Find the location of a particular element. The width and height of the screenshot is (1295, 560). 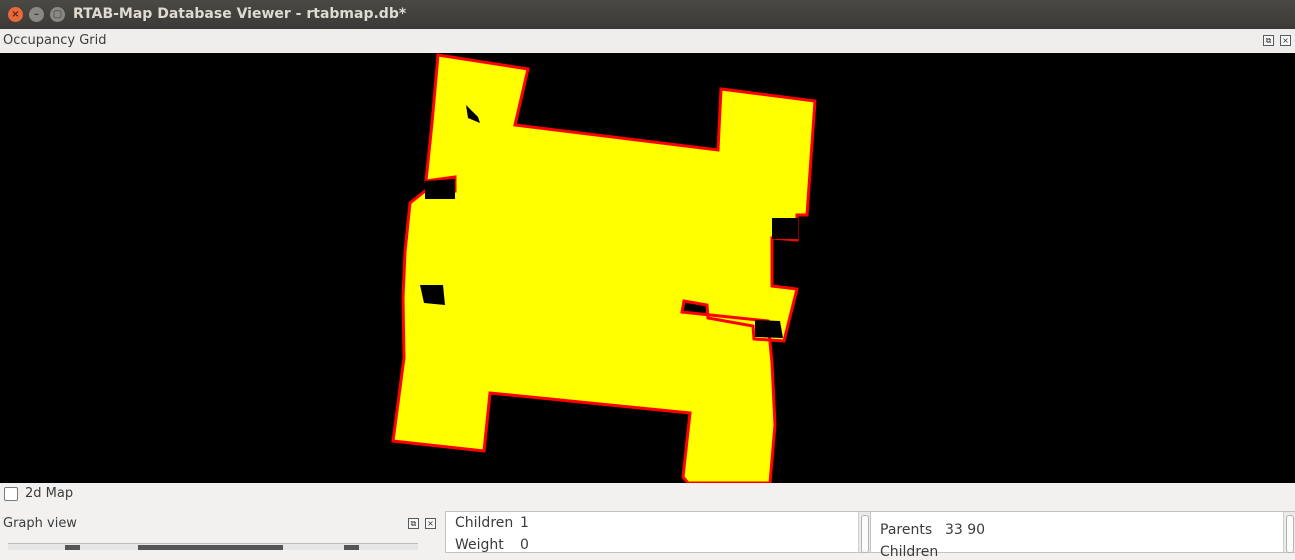

window-maximize-button: ▢ is located at coordinates (57, 14).